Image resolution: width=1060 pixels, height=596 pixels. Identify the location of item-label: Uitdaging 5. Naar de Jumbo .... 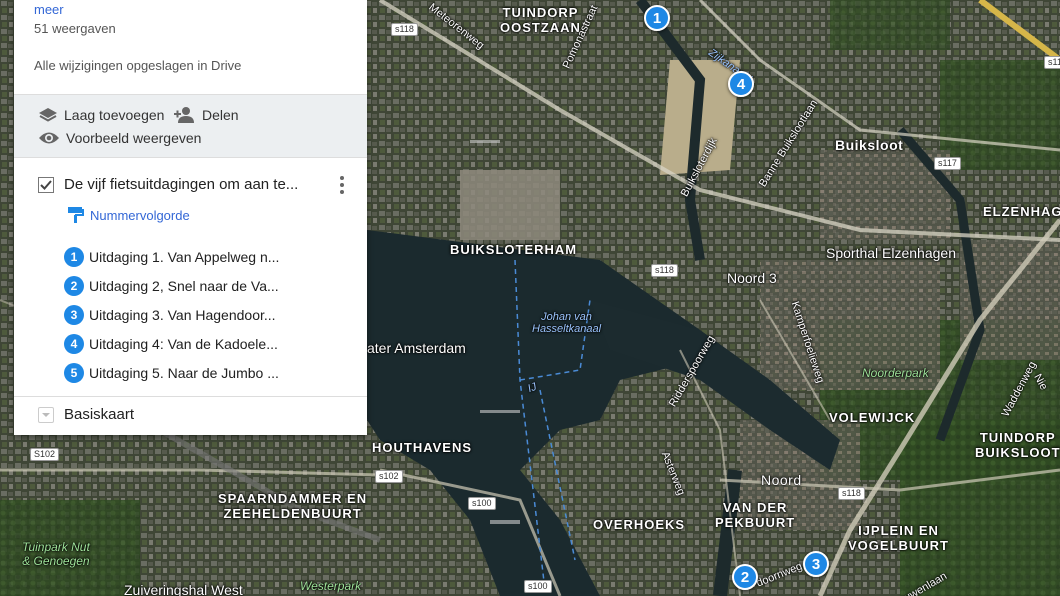
(184, 372).